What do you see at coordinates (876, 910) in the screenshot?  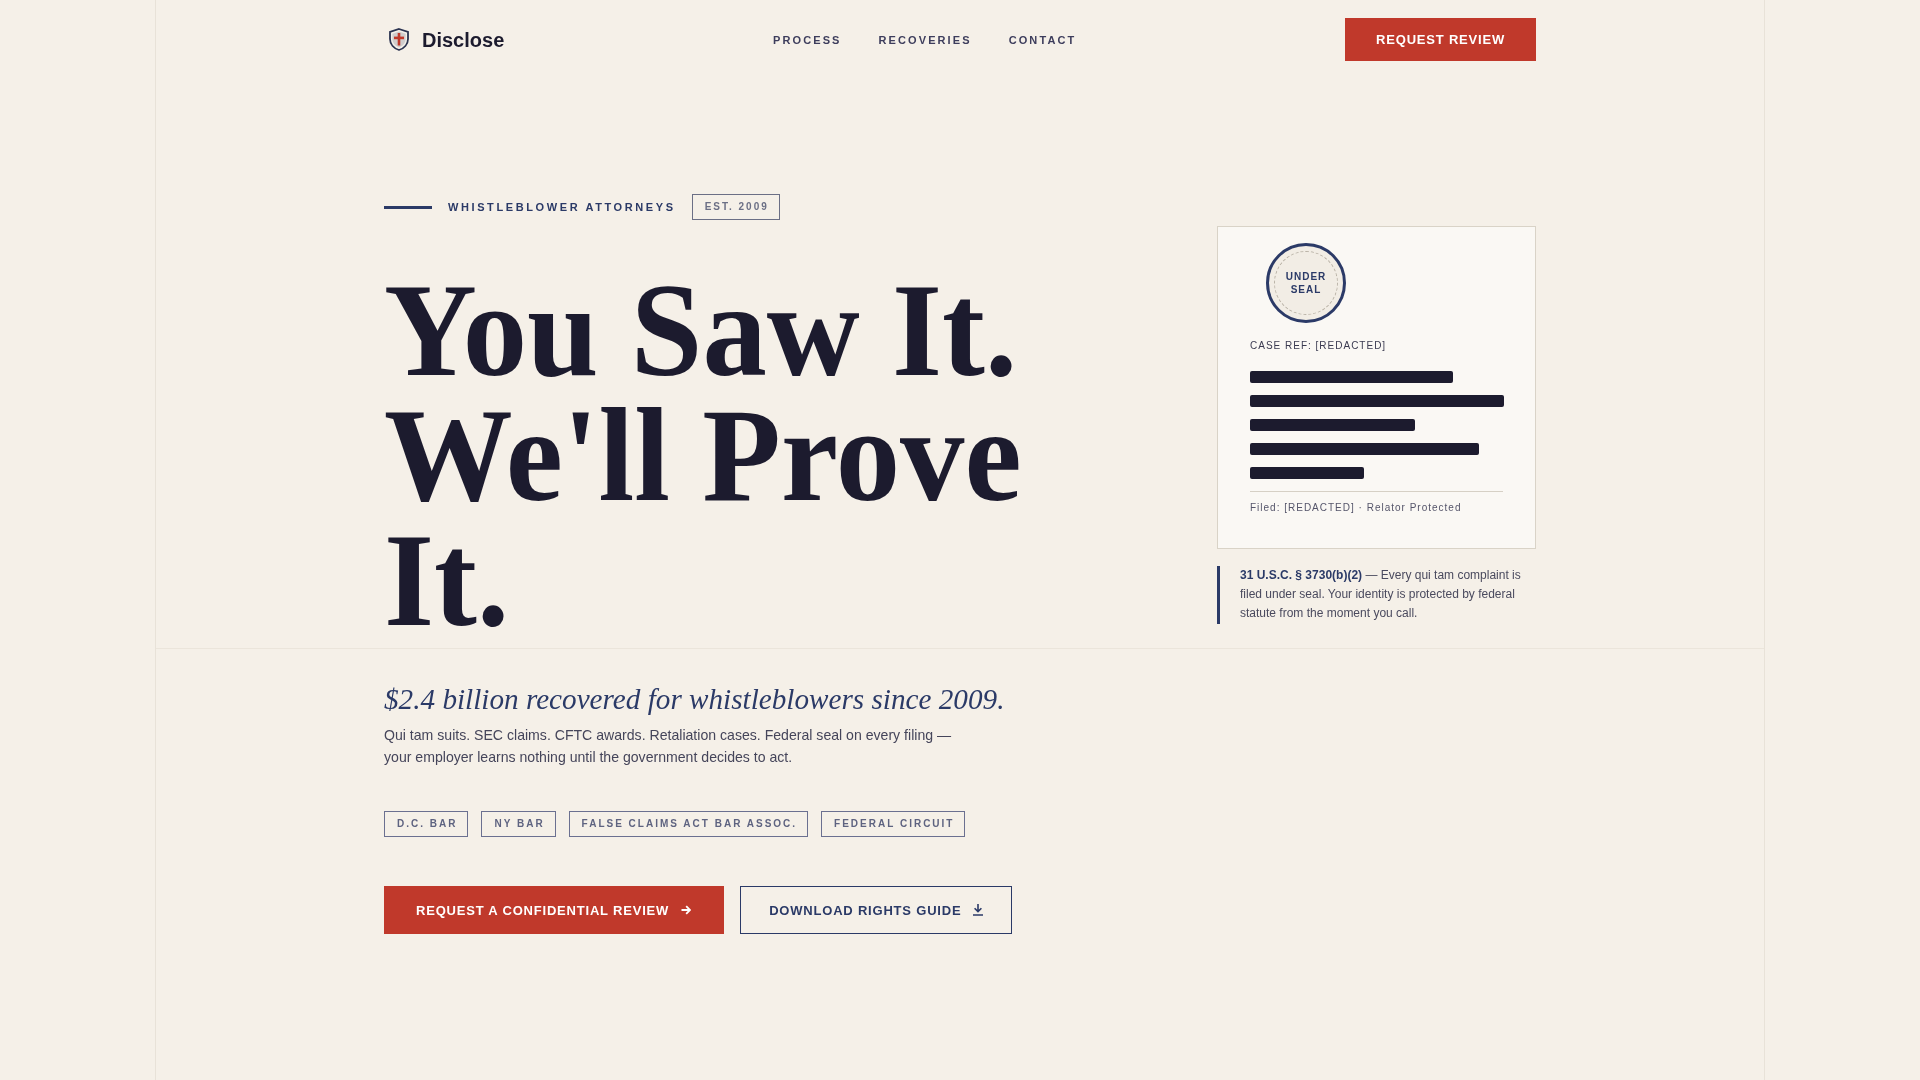 I see `download-guide-button: DOWNLOAD RIGHTS GUIDE` at bounding box center [876, 910].